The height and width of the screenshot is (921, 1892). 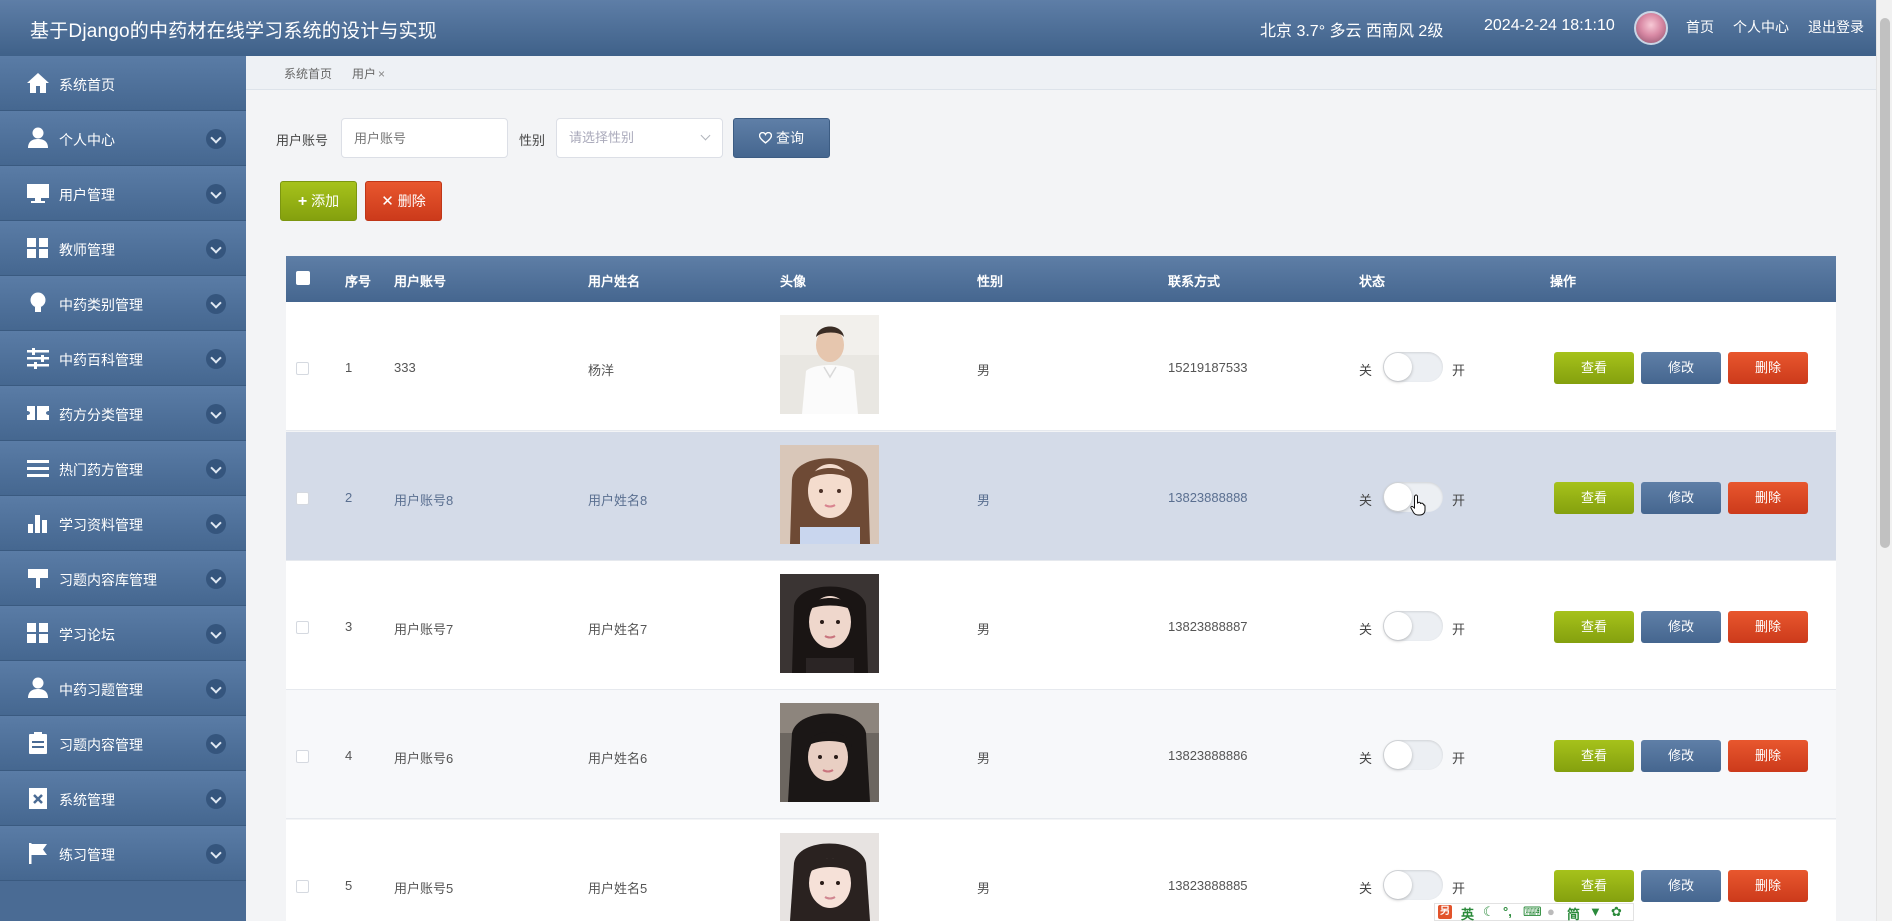 I want to click on monitor-icon, so click(x=38, y=193).